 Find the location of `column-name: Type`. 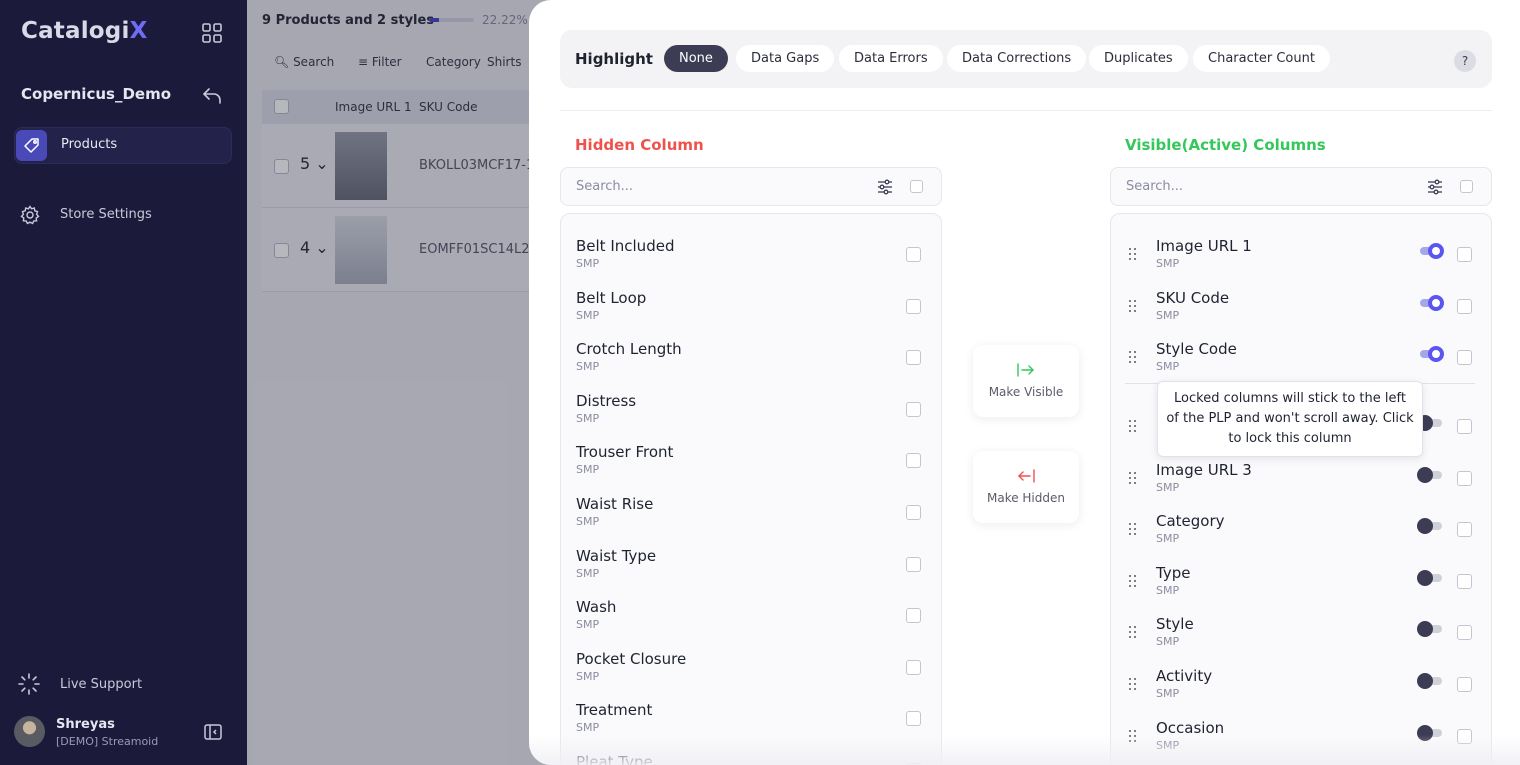

column-name: Type is located at coordinates (1173, 573).